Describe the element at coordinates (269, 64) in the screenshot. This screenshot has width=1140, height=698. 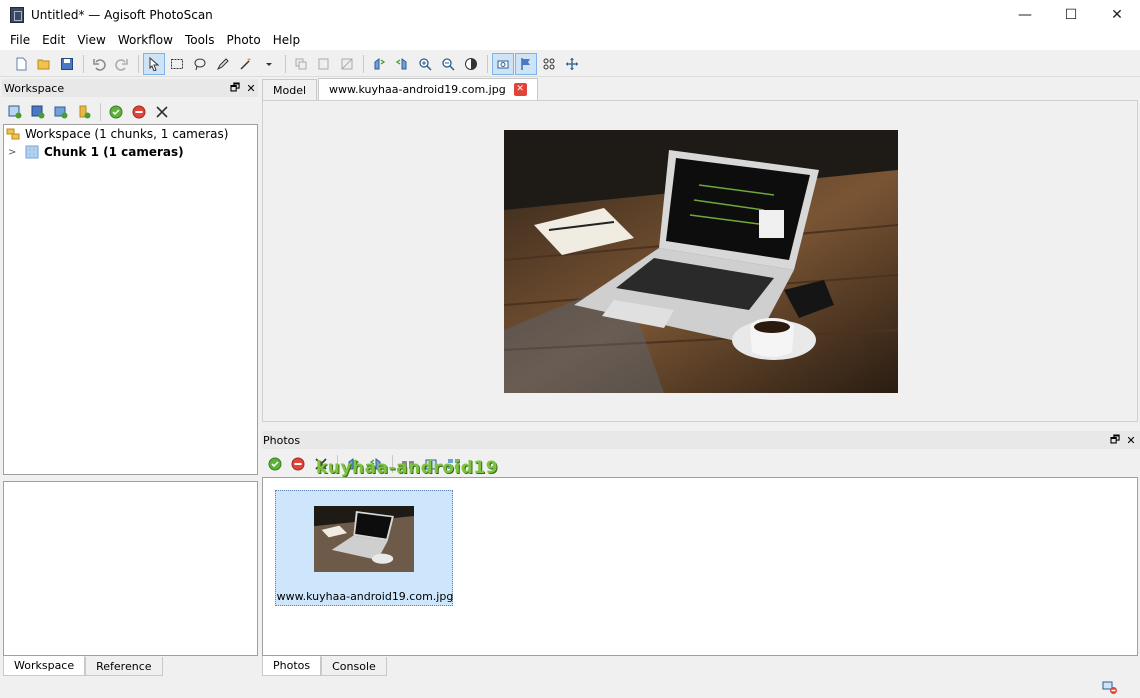
I see `selection-dropdown-button` at that location.